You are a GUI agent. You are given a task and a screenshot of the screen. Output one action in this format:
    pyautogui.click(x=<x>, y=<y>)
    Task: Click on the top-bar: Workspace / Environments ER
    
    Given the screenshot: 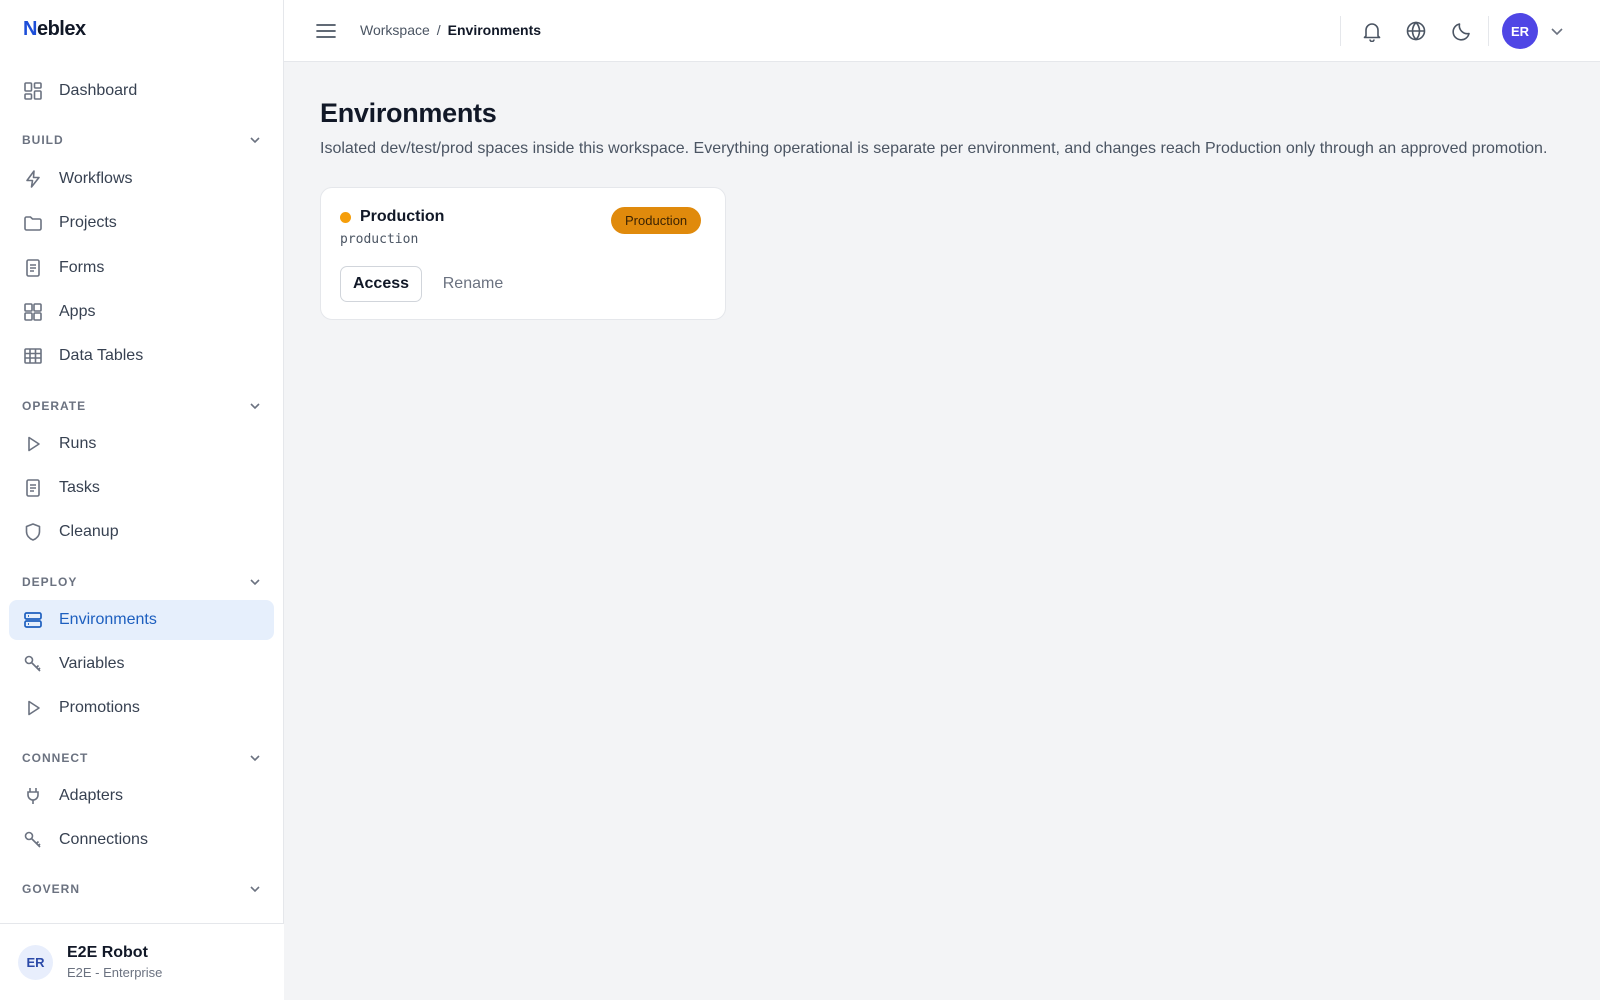 What is the action you would take?
    pyautogui.click(x=942, y=31)
    